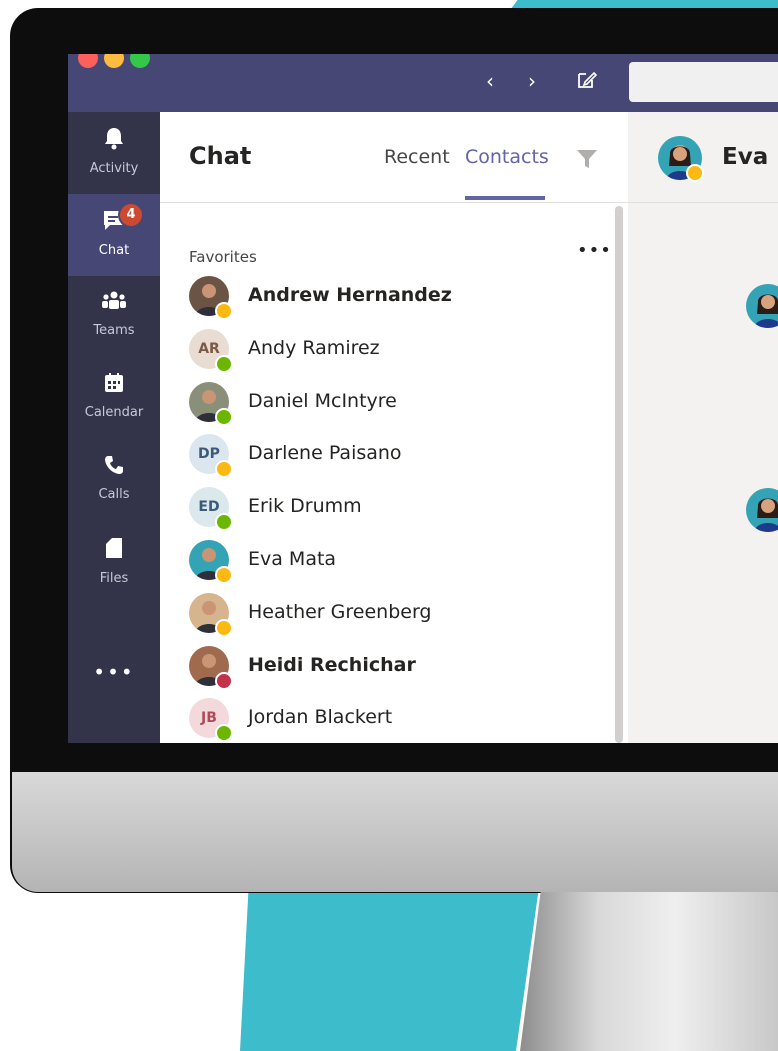 This screenshot has width=778, height=1051. I want to click on search-input, so click(703, 82).